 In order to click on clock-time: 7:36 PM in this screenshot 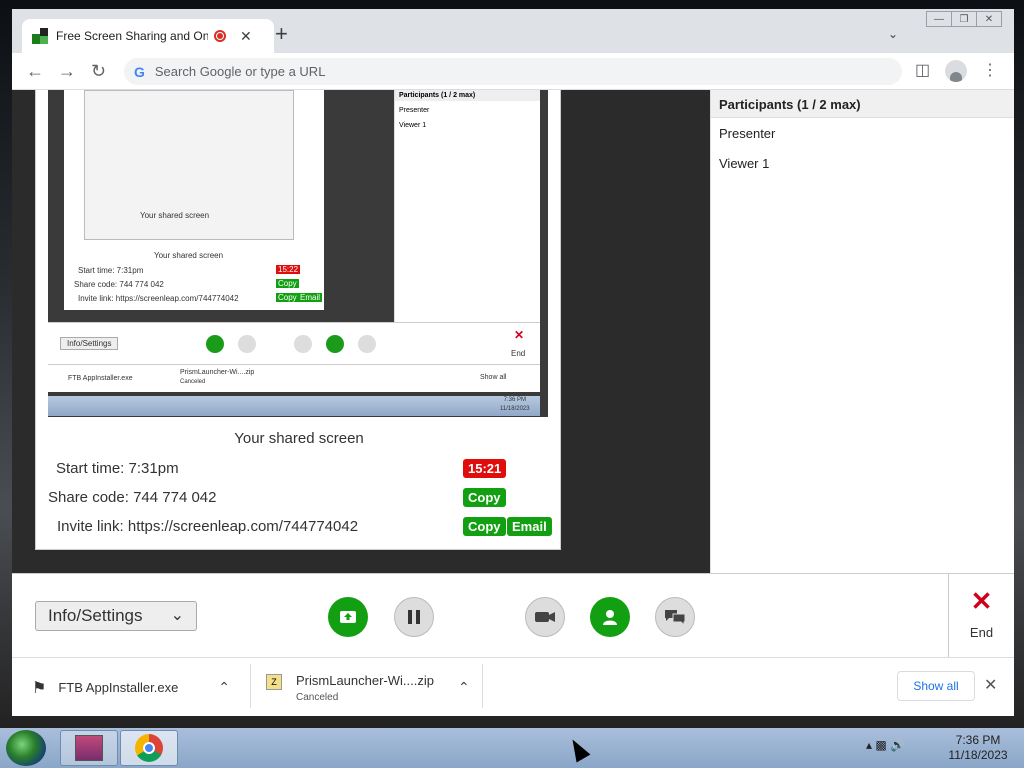, I will do `click(978, 740)`.